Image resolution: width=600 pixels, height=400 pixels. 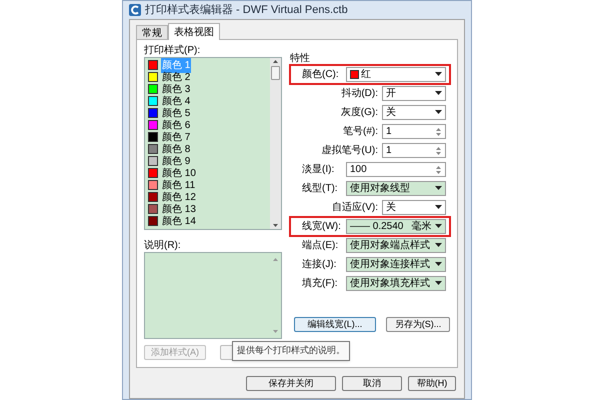 I want to click on field-label: 线型(T):, so click(x=320, y=189).